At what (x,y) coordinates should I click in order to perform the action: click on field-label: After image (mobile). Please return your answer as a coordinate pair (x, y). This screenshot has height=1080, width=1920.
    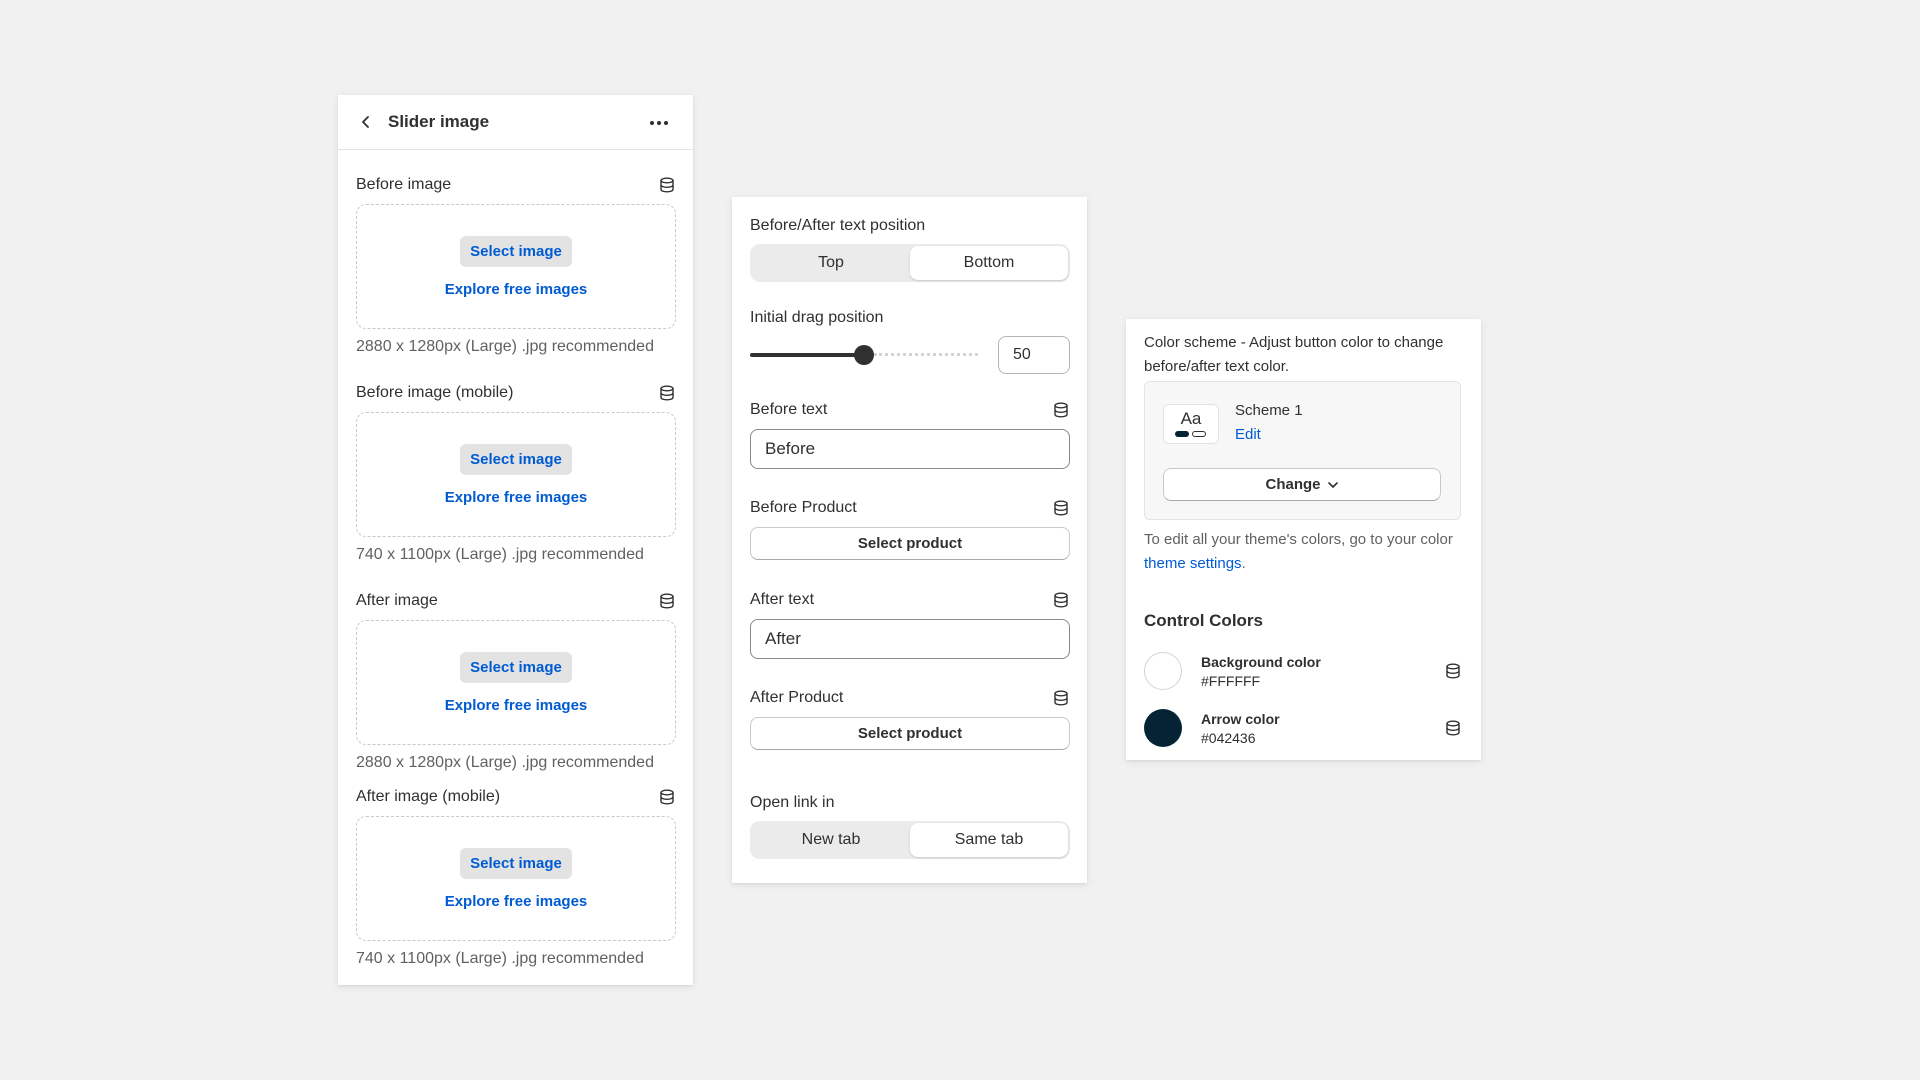
    Looking at the image, I should click on (428, 796).